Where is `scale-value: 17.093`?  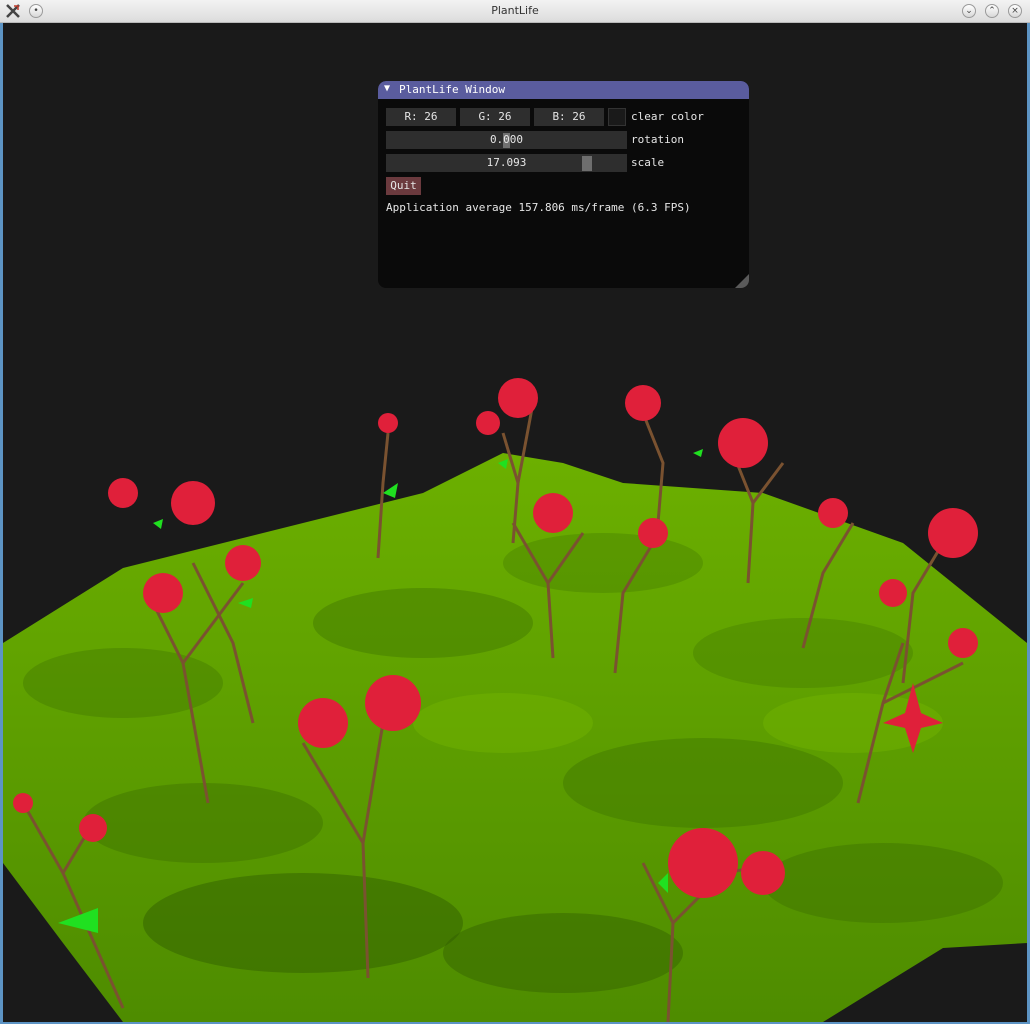
scale-value: 17.093 is located at coordinates (506, 162).